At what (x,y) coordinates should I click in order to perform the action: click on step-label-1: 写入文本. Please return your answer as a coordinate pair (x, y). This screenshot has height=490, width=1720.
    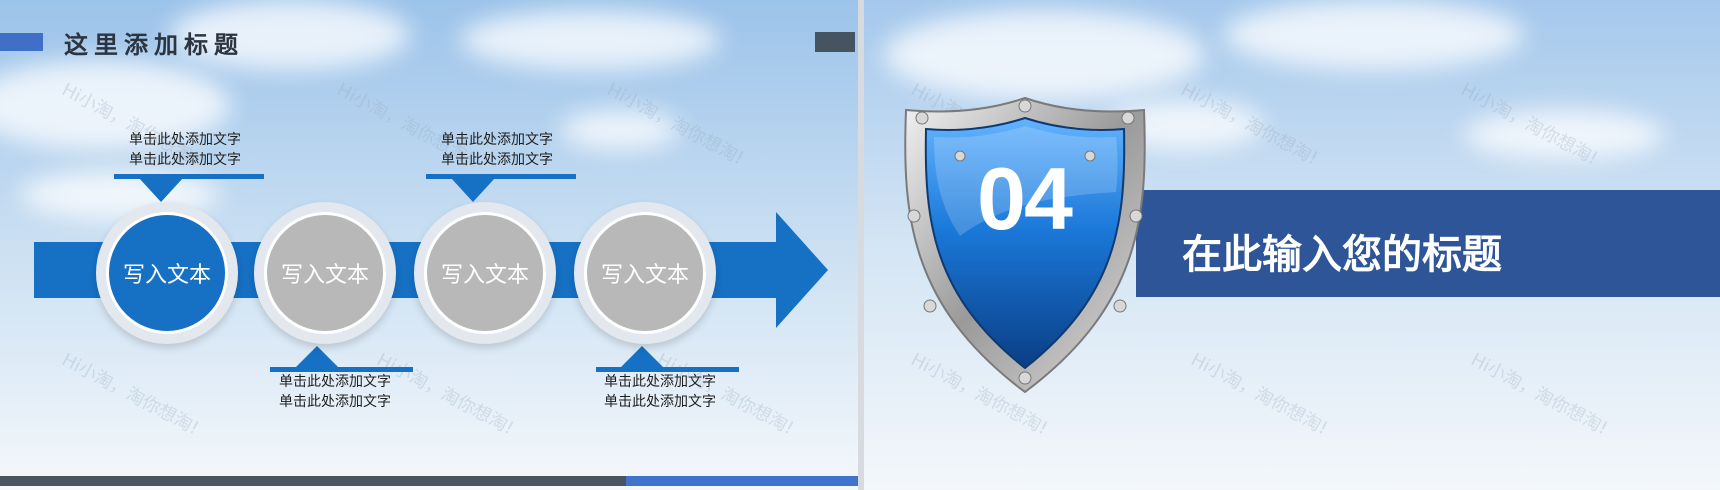
    Looking at the image, I should click on (167, 273).